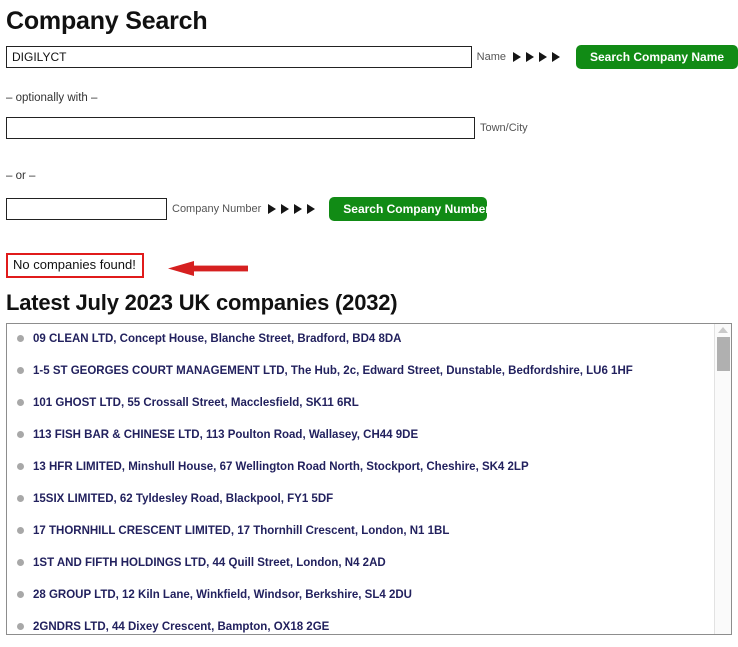 Image resolution: width=738 pixels, height=647 pixels. Describe the element at coordinates (369, 270) in the screenshot. I see `no-results-annotation: No companies found!` at that location.